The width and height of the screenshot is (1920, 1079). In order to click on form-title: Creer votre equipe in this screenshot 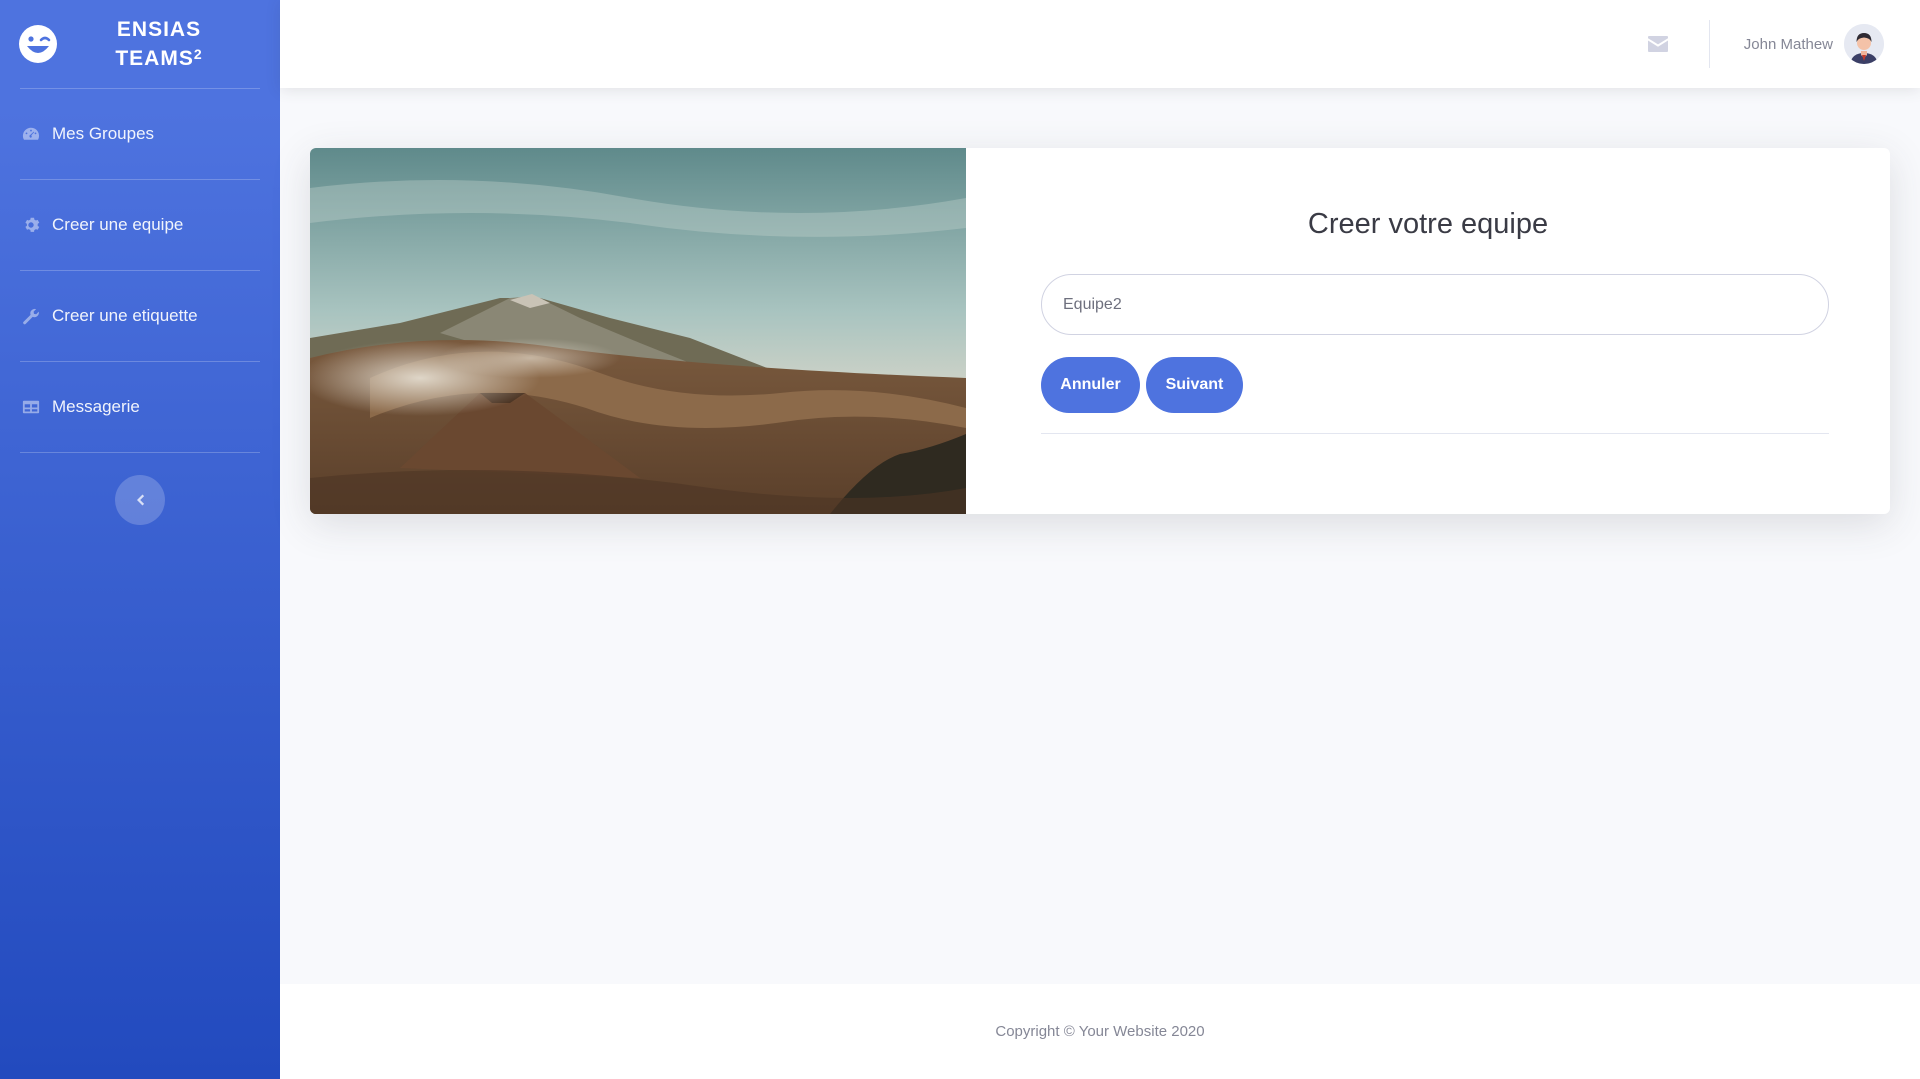, I will do `click(1428, 224)`.